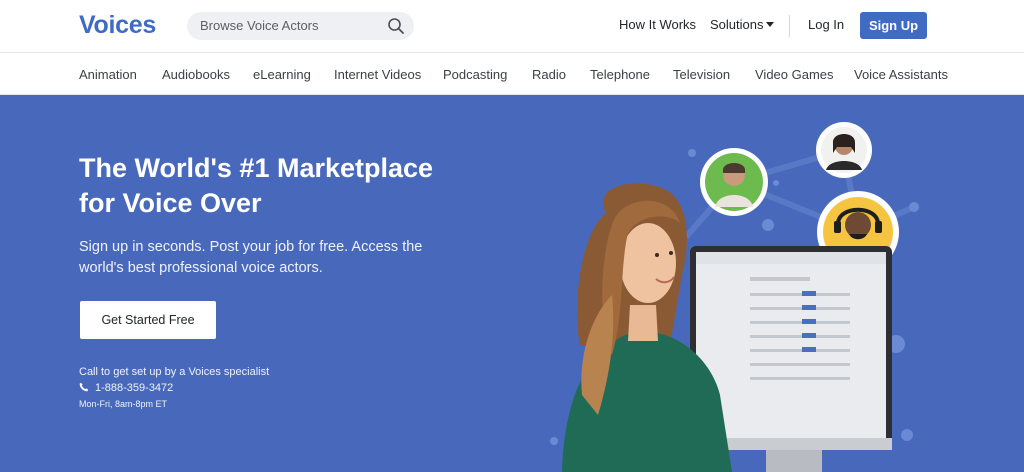 The height and width of the screenshot is (472, 1024). I want to click on category-radio: Radio, so click(549, 74).